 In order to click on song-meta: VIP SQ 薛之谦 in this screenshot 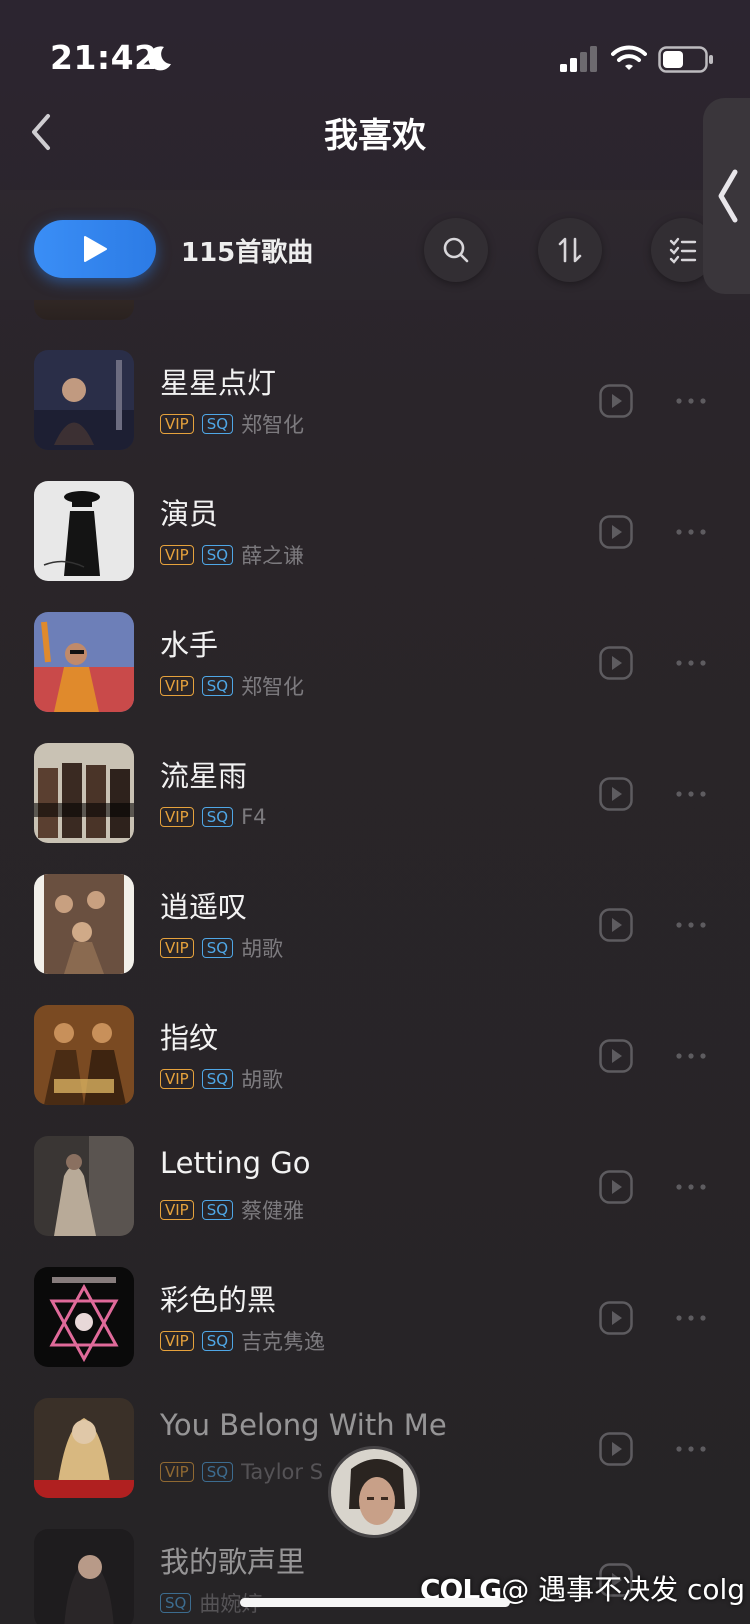, I will do `click(232, 555)`.